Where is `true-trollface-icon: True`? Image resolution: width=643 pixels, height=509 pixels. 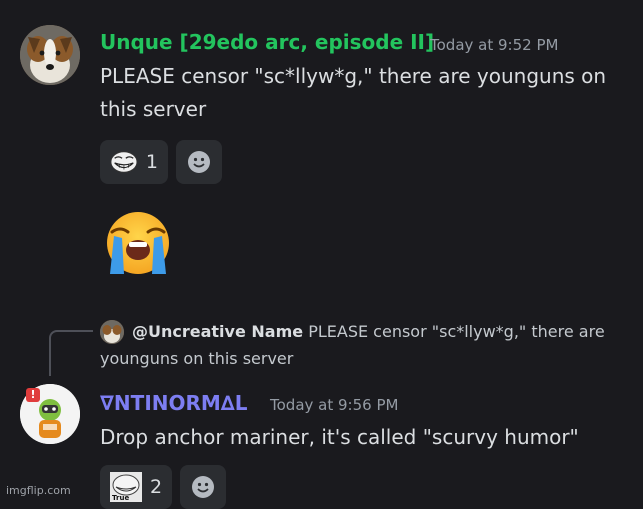
true-trollface-icon: True is located at coordinates (126, 487).